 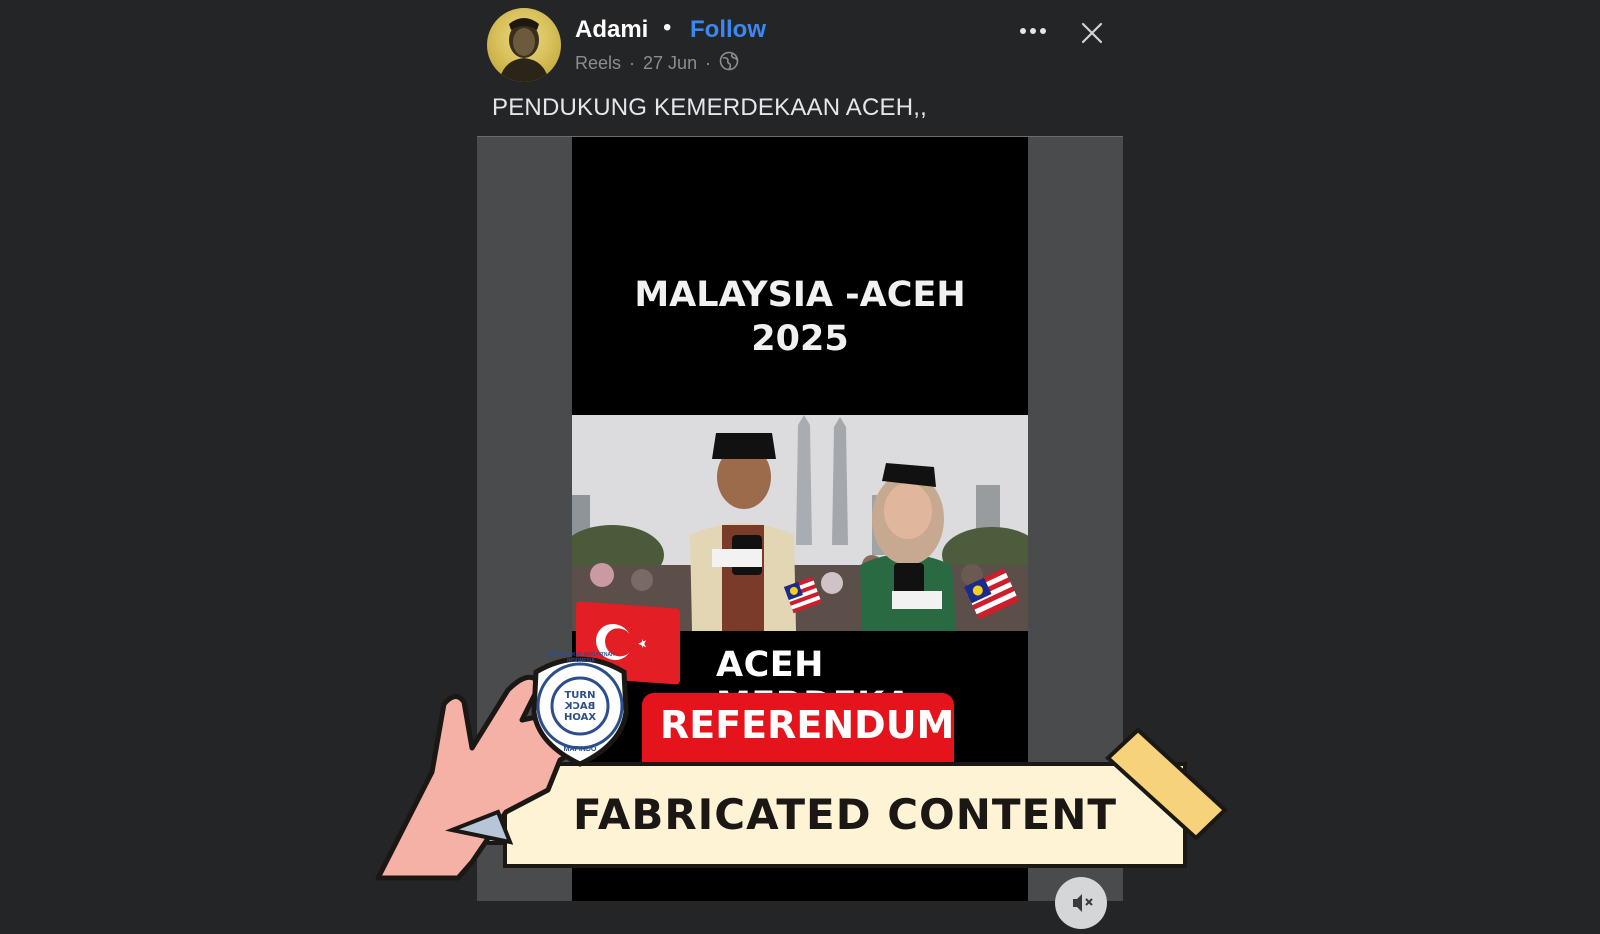 What do you see at coordinates (729, 63) in the screenshot?
I see `globe-icon` at bounding box center [729, 63].